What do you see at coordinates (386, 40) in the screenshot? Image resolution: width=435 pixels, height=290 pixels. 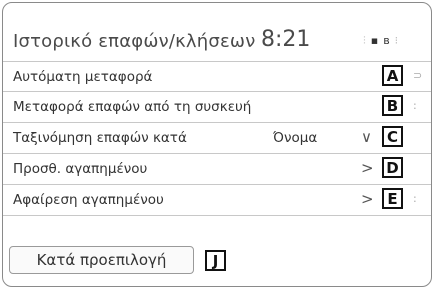 I see `bluetooth-icon: ʙ` at bounding box center [386, 40].